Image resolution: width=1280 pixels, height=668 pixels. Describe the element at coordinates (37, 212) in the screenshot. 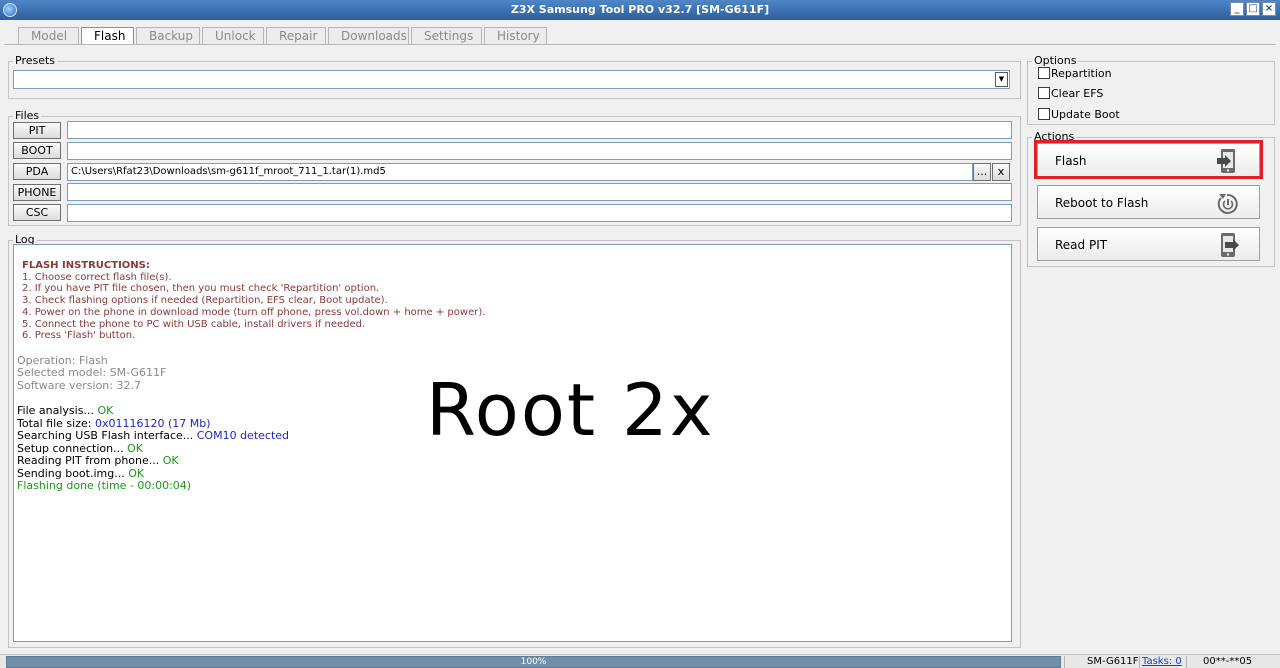

I see `csc-button: CSC` at that location.